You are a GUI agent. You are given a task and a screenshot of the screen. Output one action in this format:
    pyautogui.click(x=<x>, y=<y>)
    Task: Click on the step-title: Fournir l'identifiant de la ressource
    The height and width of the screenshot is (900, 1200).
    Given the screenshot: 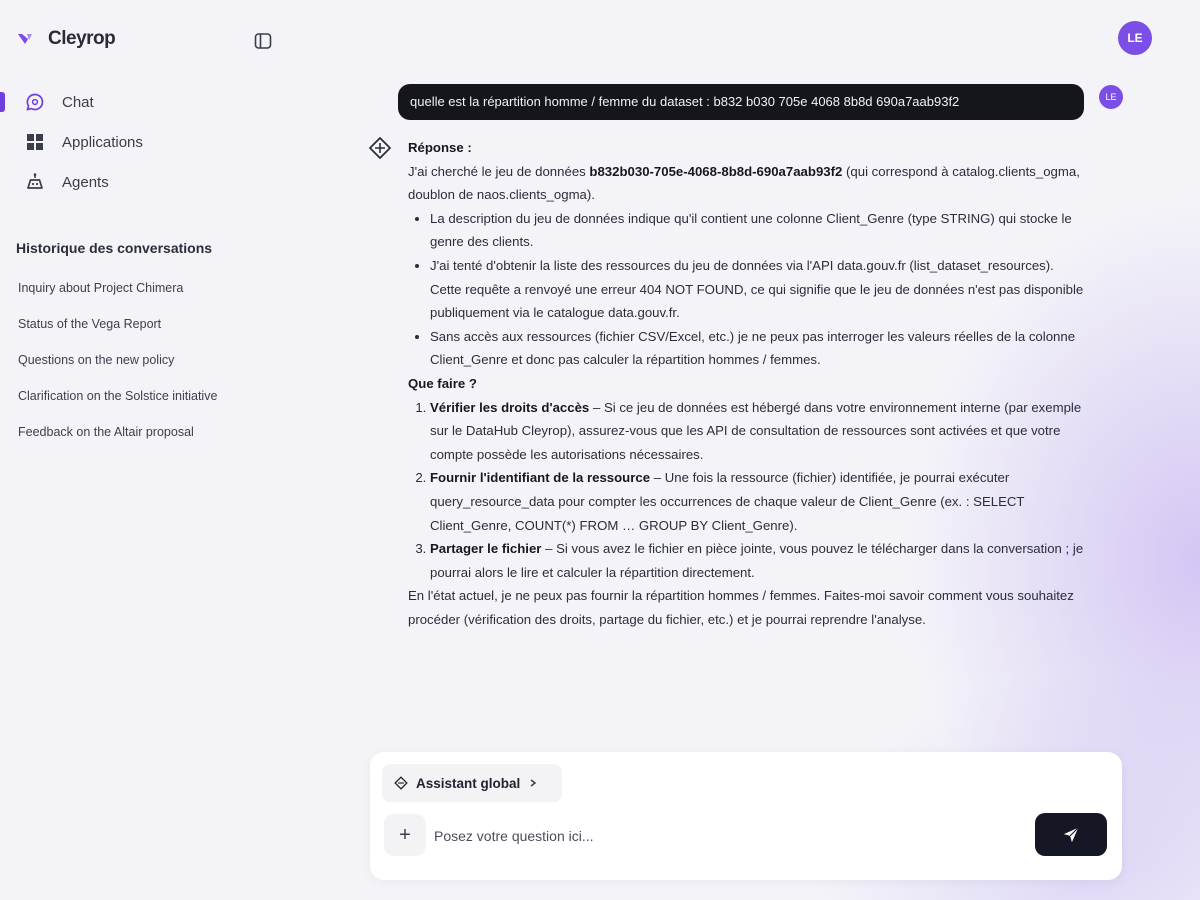 What is the action you would take?
    pyautogui.click(x=540, y=478)
    